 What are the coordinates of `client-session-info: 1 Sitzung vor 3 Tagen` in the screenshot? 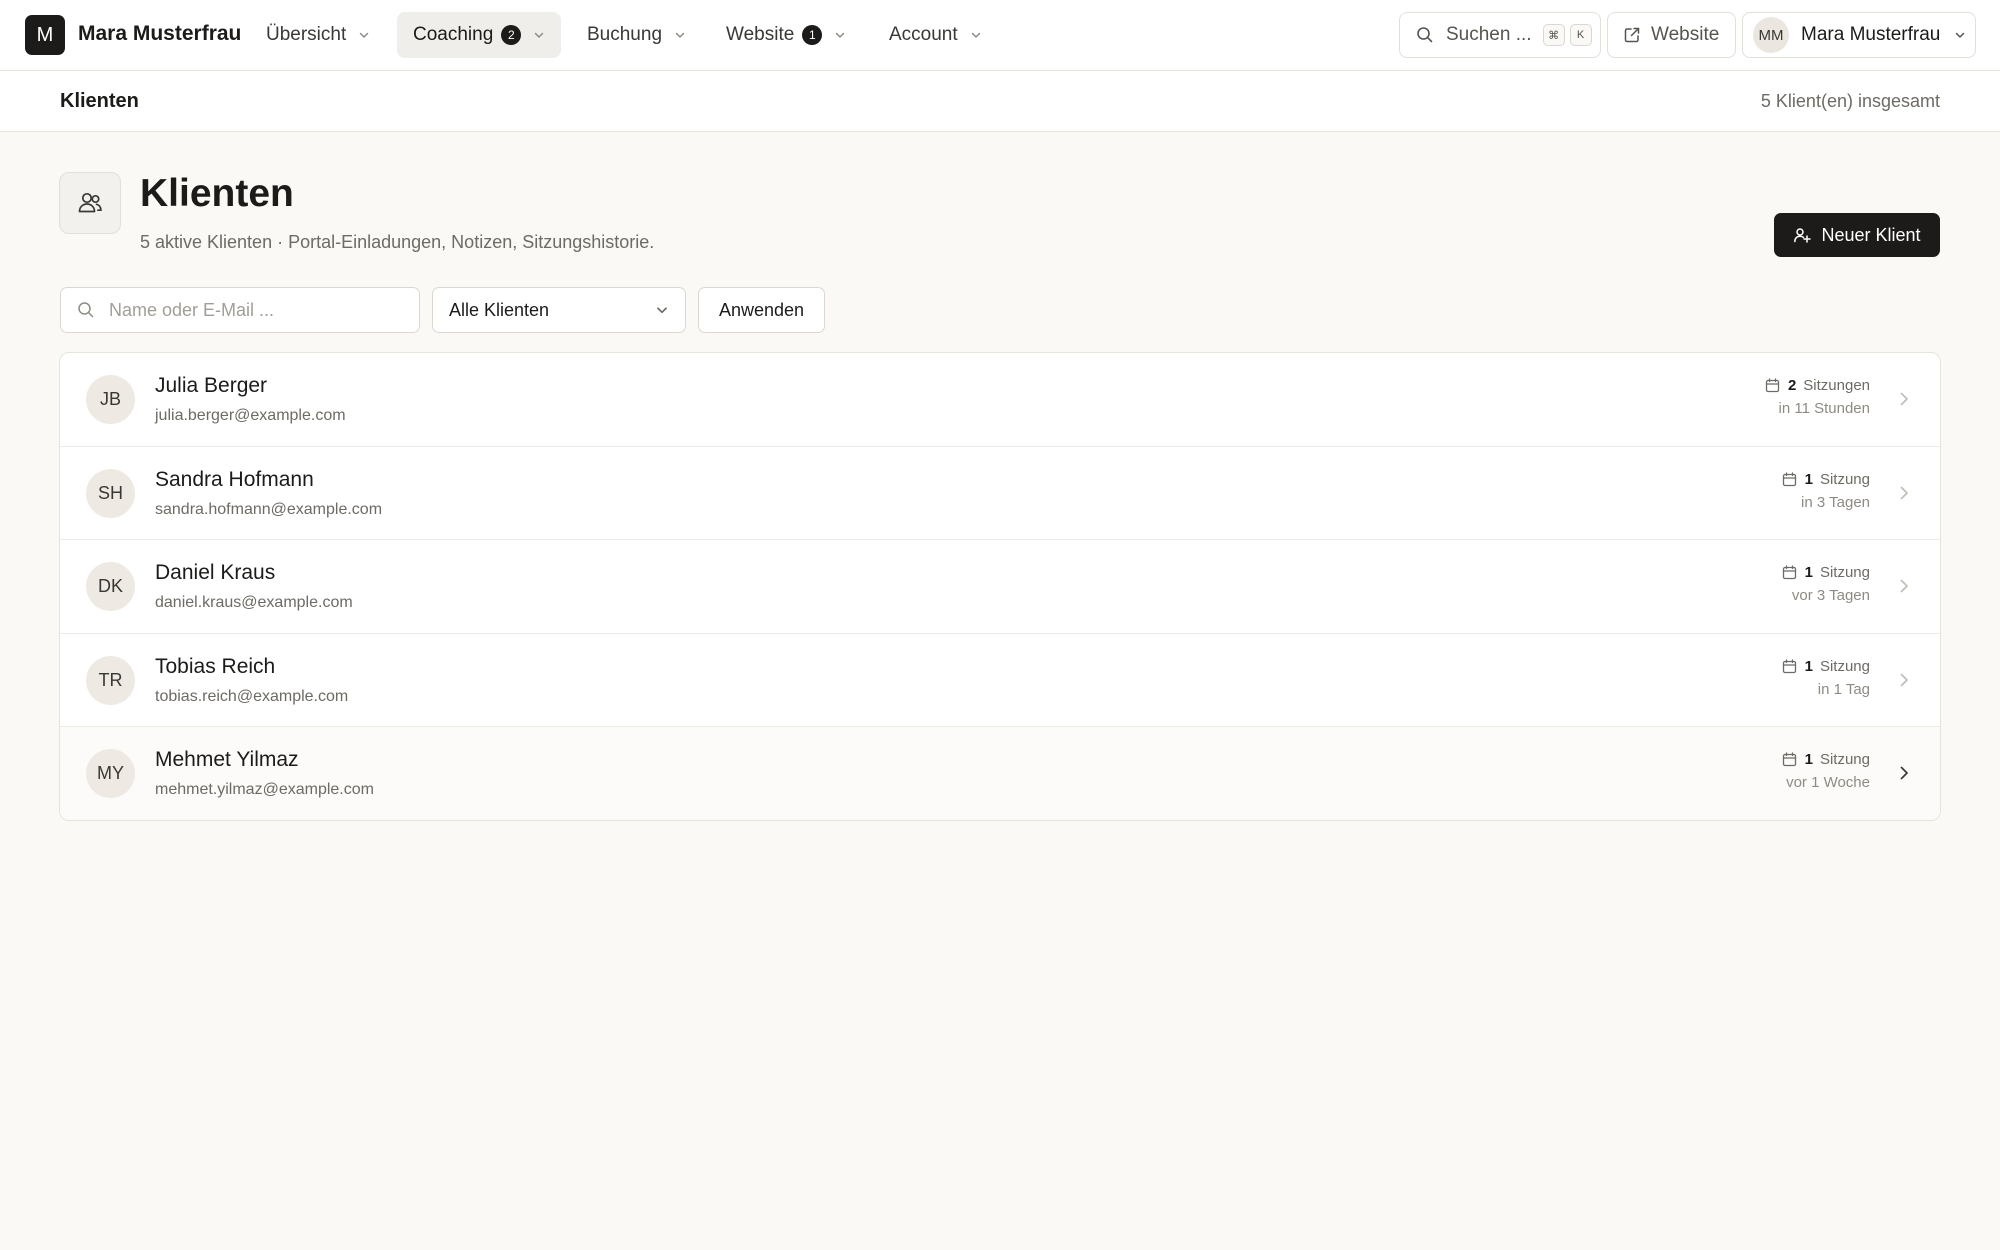 It's located at (1826, 584).